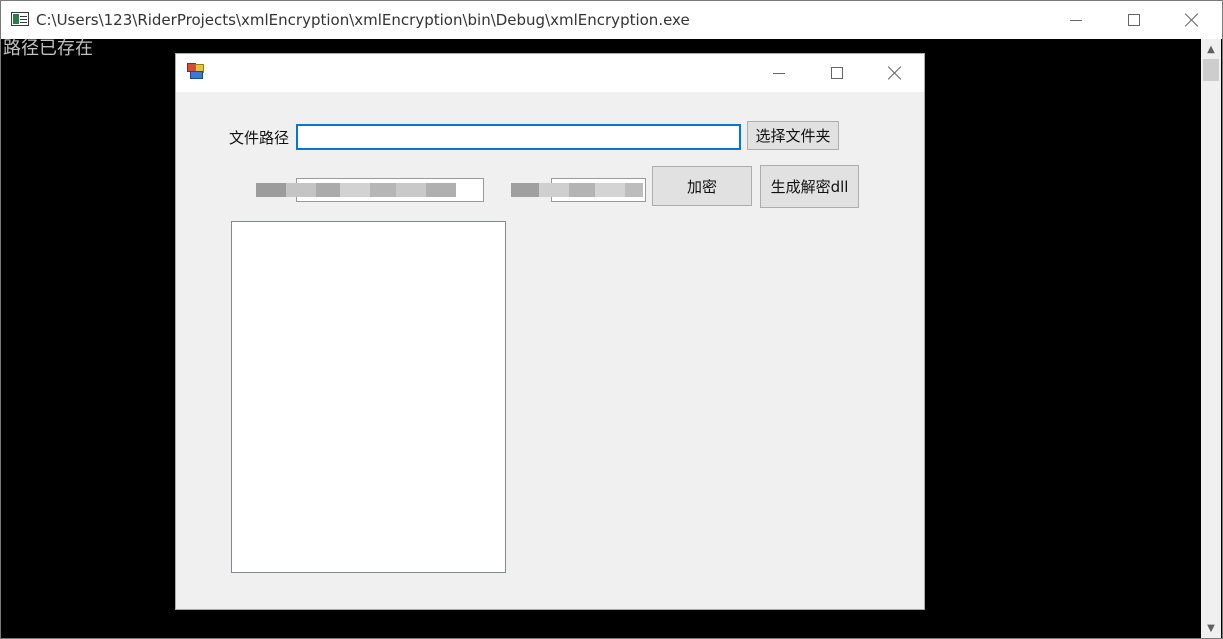 The image size is (1223, 639). I want to click on scroll-thumb, so click(1211, 70).